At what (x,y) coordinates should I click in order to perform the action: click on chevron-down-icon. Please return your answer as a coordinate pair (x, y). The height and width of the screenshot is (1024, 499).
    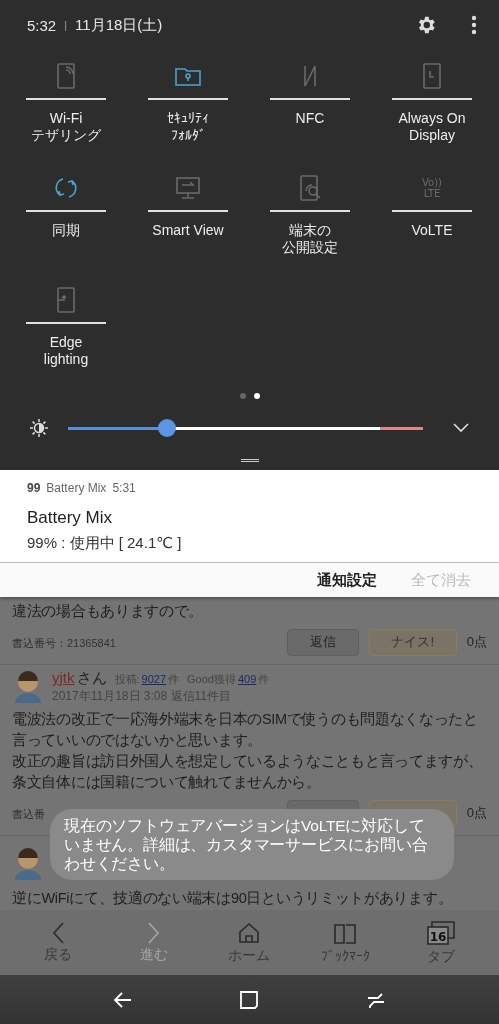
    Looking at the image, I should click on (461, 428).